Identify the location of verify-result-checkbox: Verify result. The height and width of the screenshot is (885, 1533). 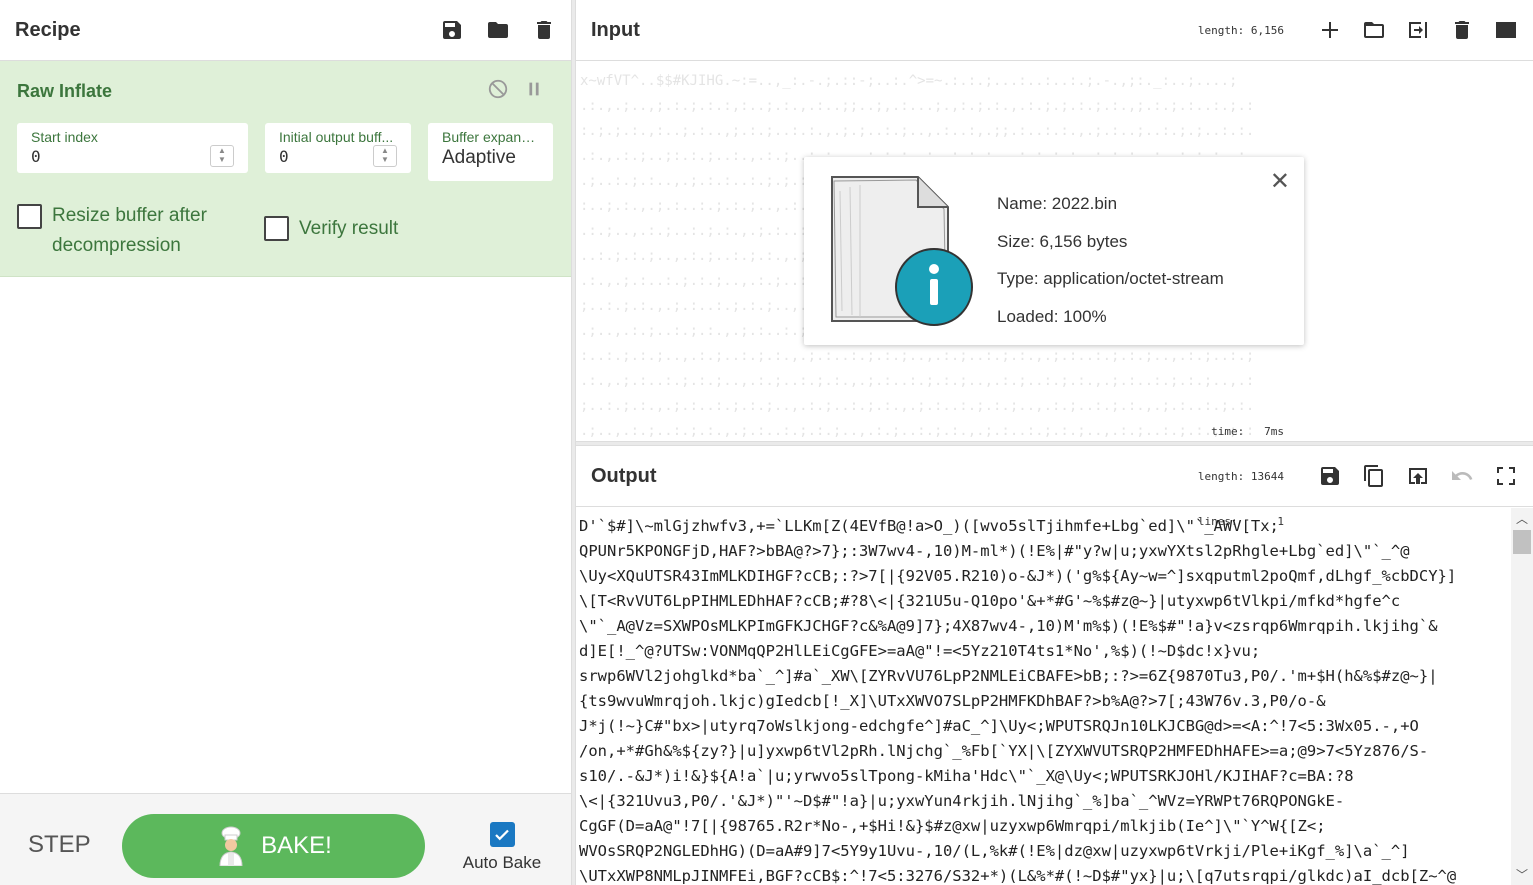
(331, 229).